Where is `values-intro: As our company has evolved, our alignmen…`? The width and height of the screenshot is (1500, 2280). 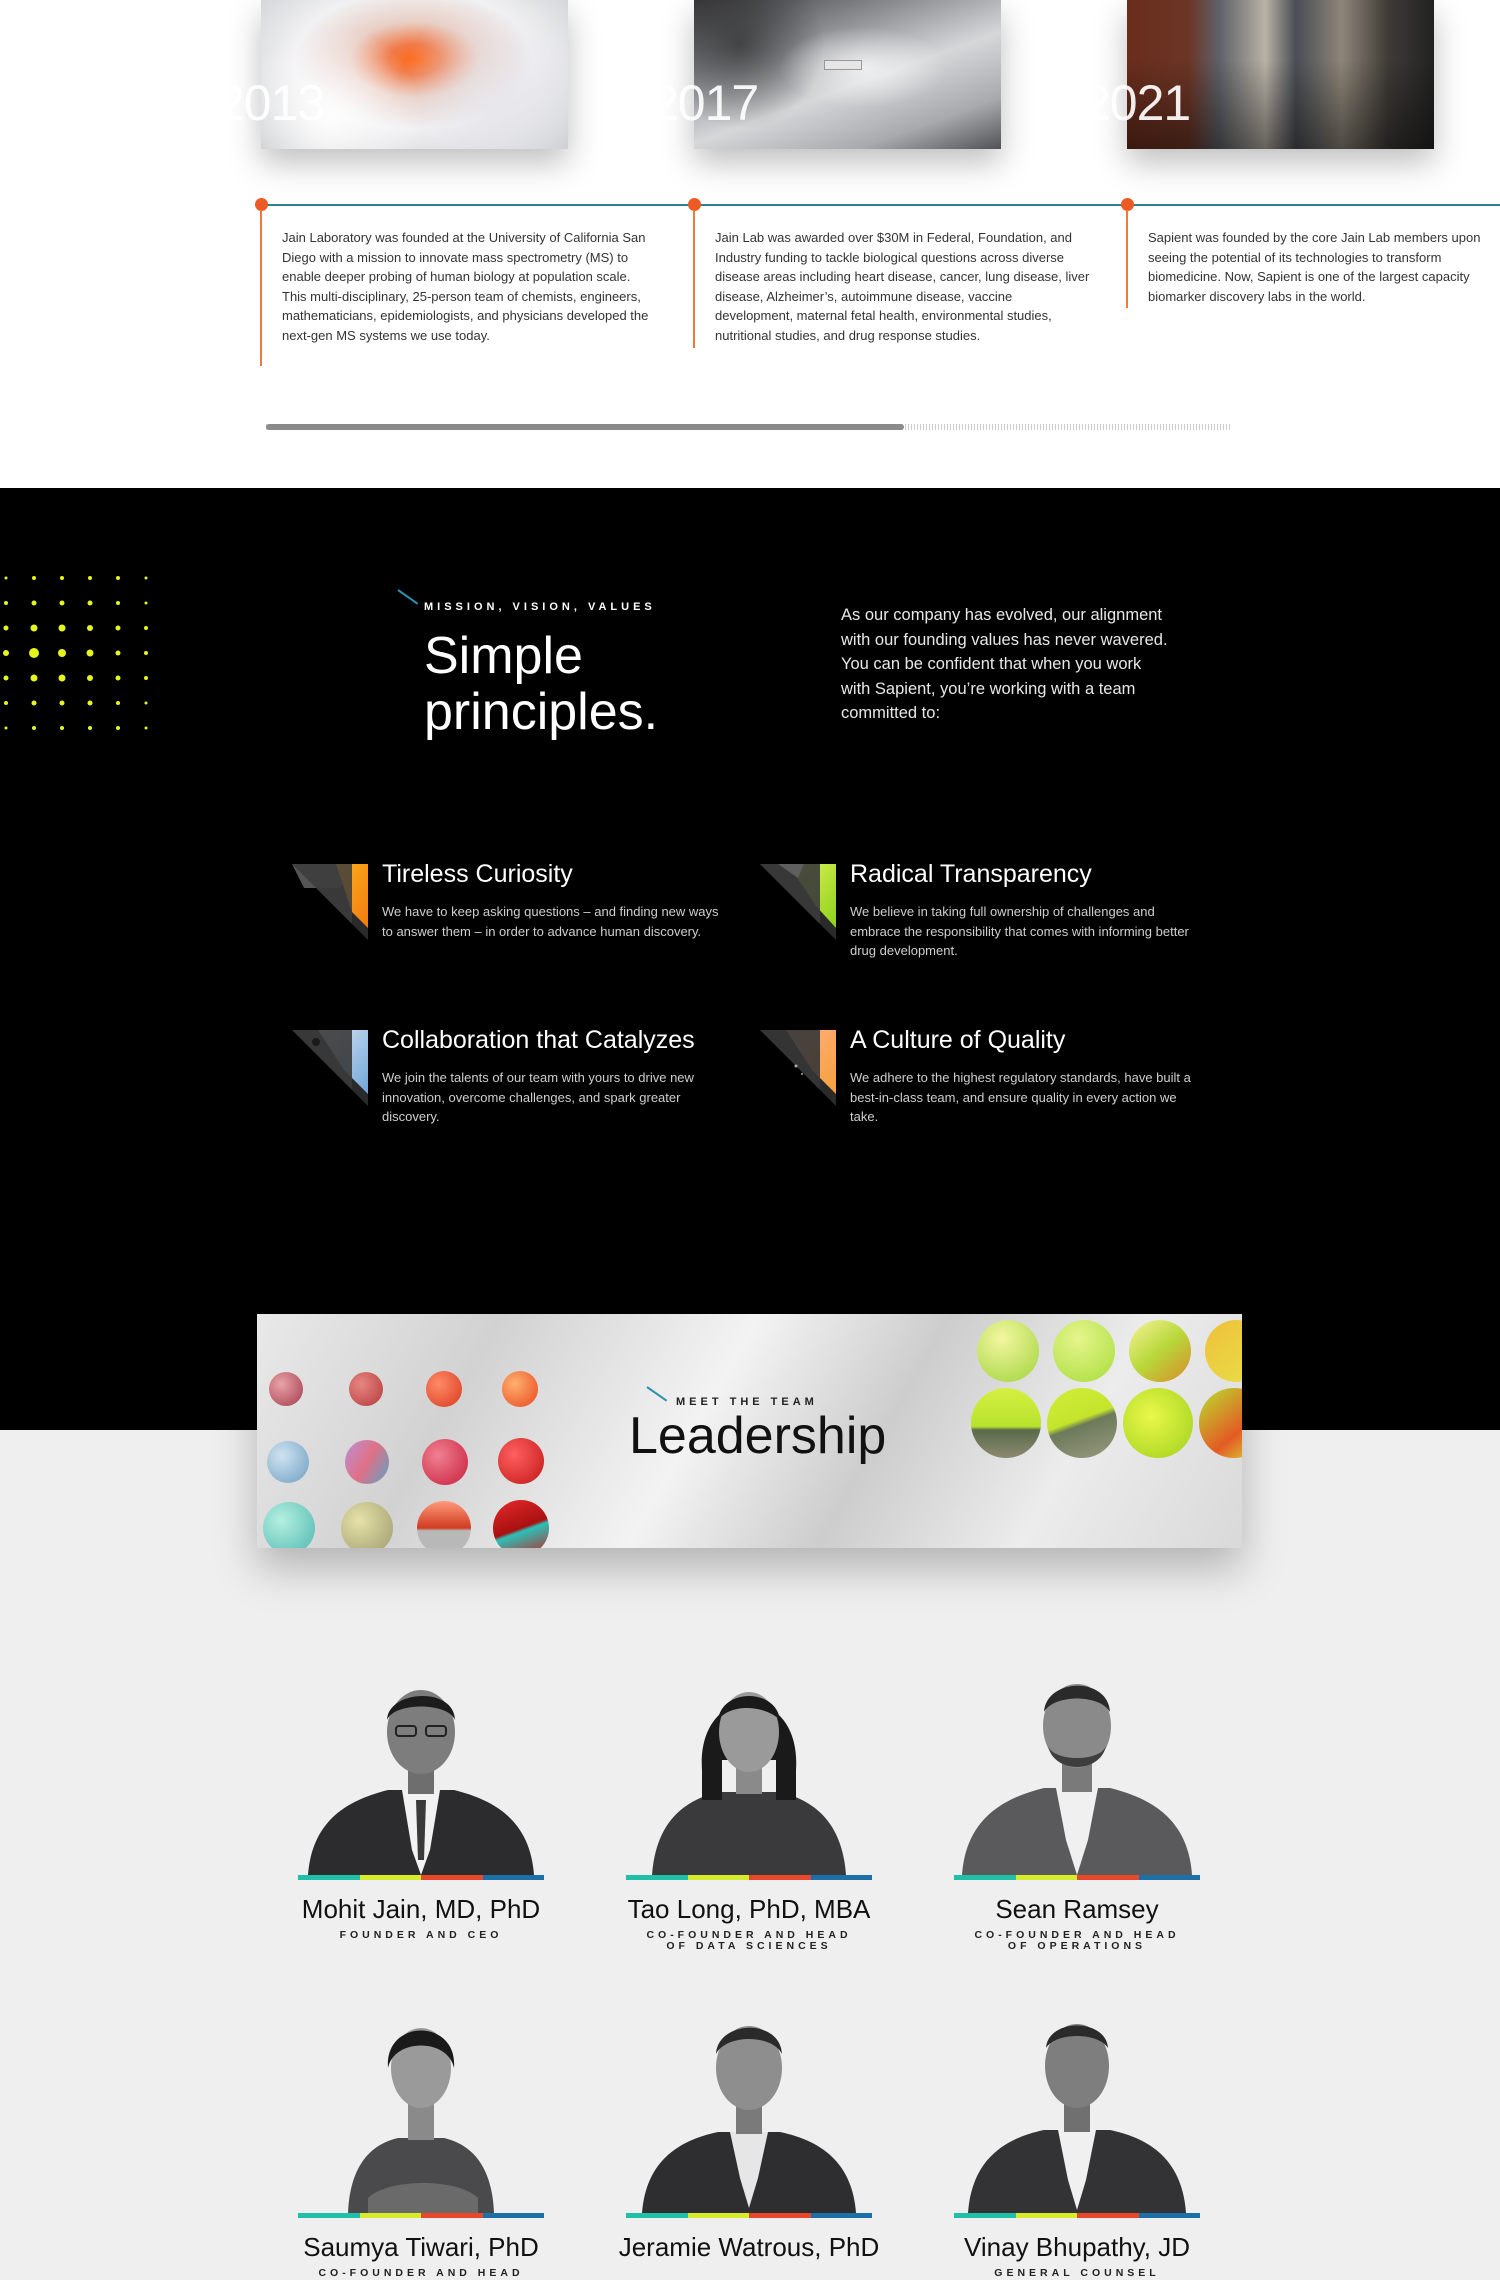
values-intro: As our company has evolved, our alignmen… is located at coordinates (1004, 664).